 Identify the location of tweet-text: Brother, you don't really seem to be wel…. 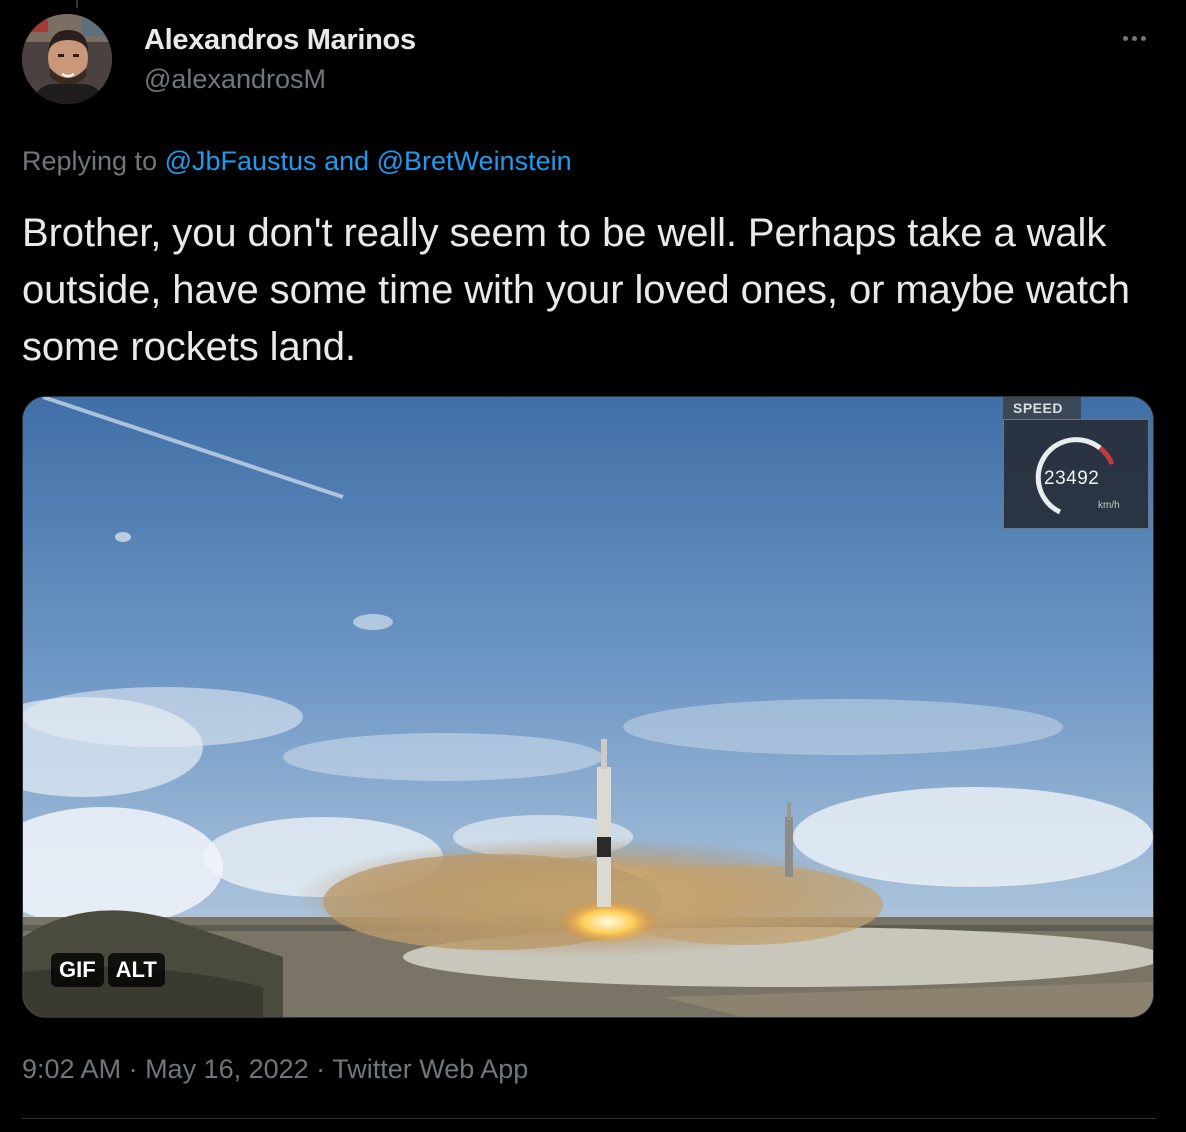
(576, 290).